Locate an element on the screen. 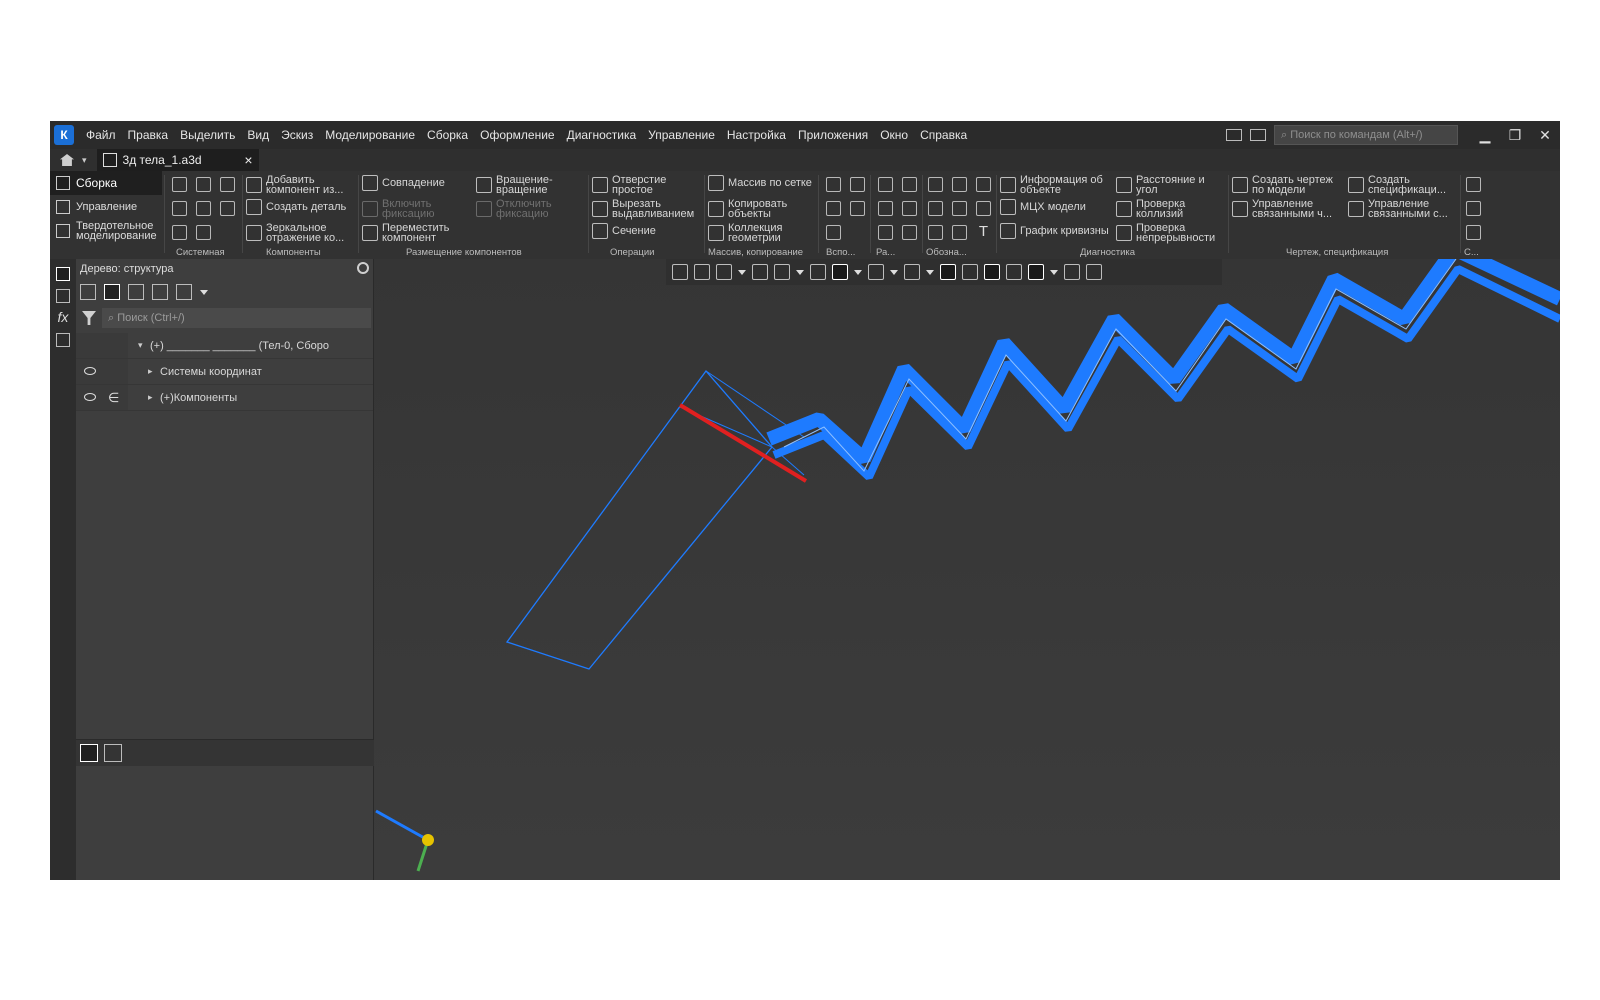 This screenshot has width=1600, height=1000. tree-tab-icon is located at coordinates (89, 753).